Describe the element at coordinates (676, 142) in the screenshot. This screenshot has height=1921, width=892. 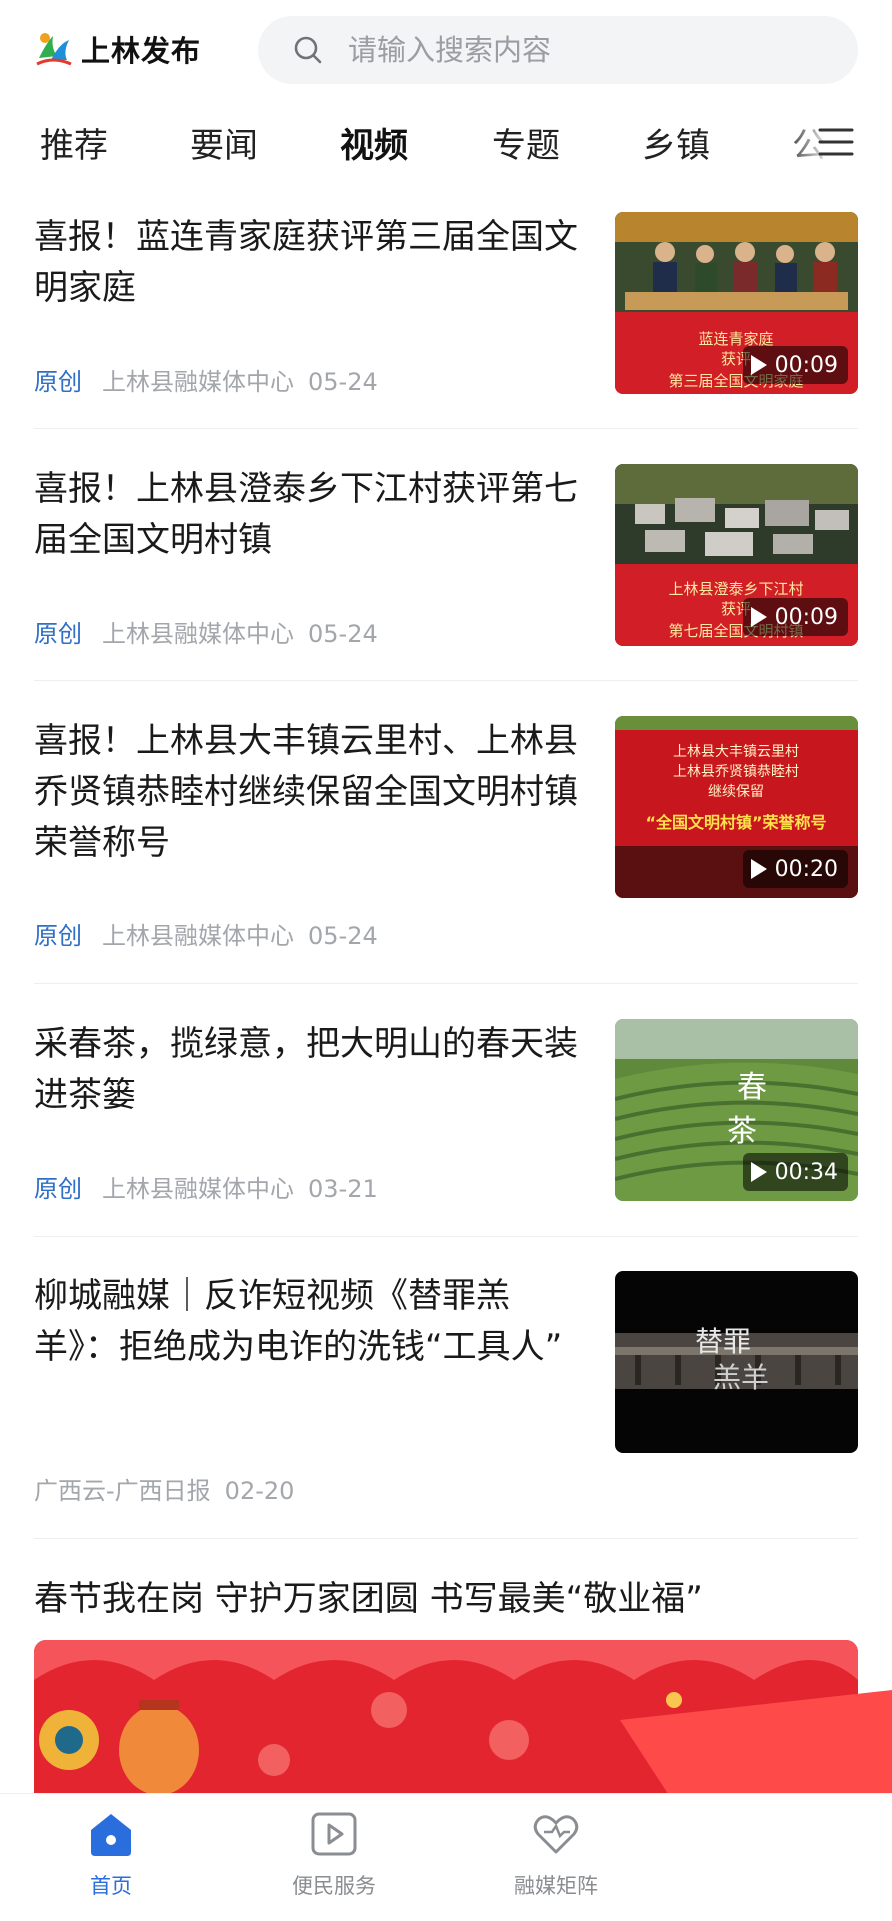
I see `tab-towns: 乡镇` at that location.